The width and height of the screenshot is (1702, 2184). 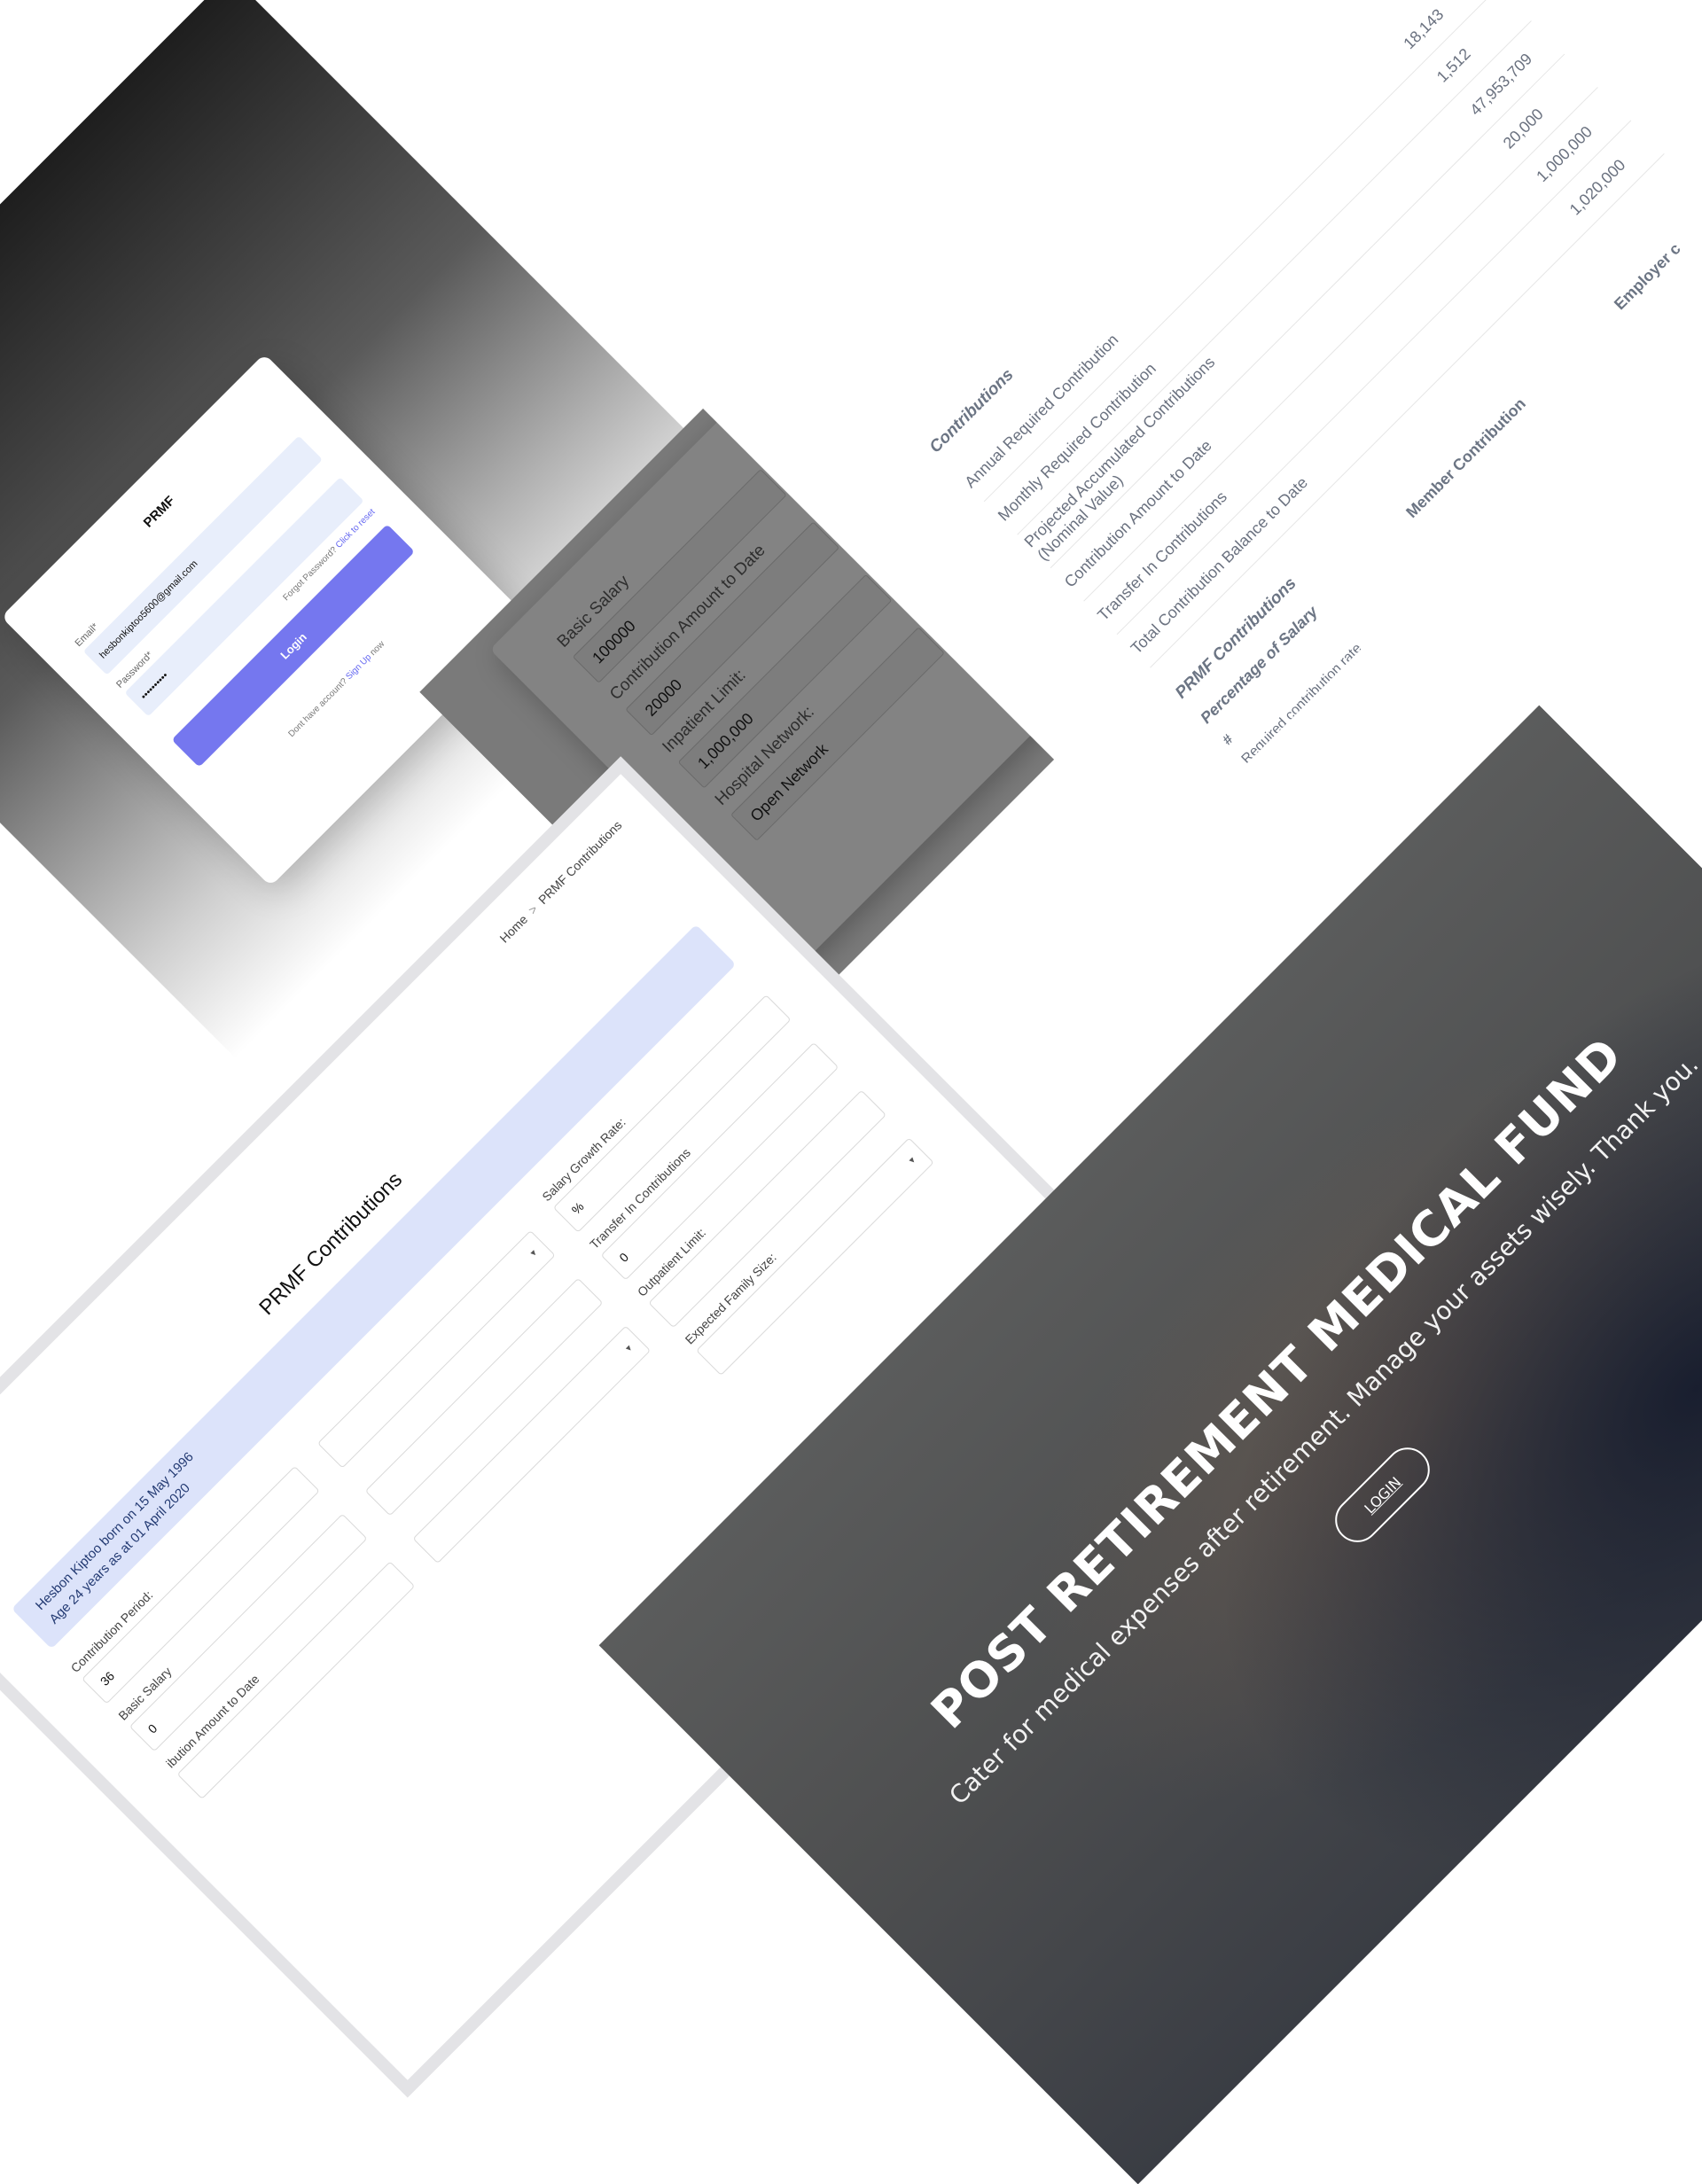 I want to click on signup-text: Dont have account?, so click(x=318, y=708).